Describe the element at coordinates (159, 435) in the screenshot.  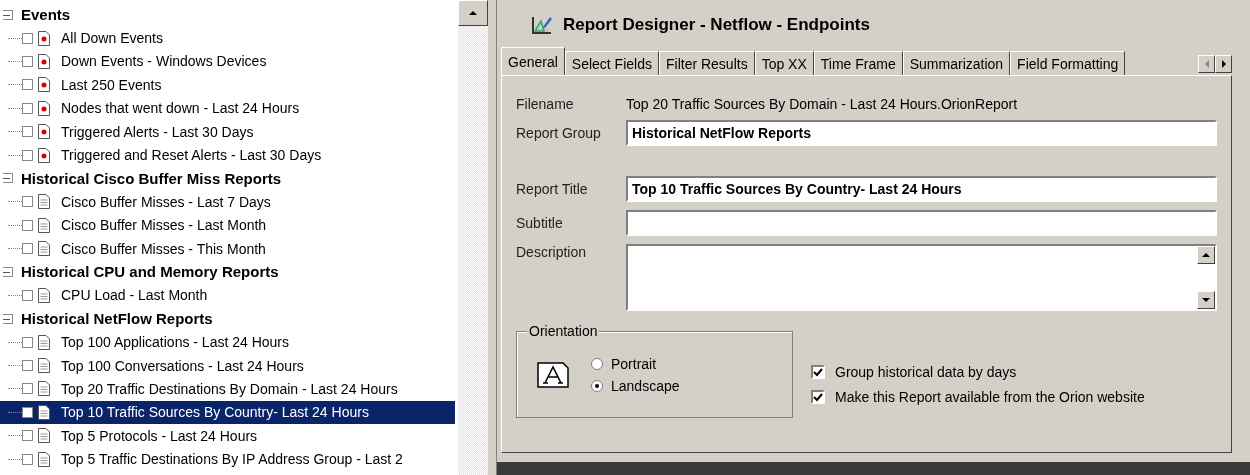
I see `tree-item: Top 5 Protocols - Last 24 Hours` at that location.